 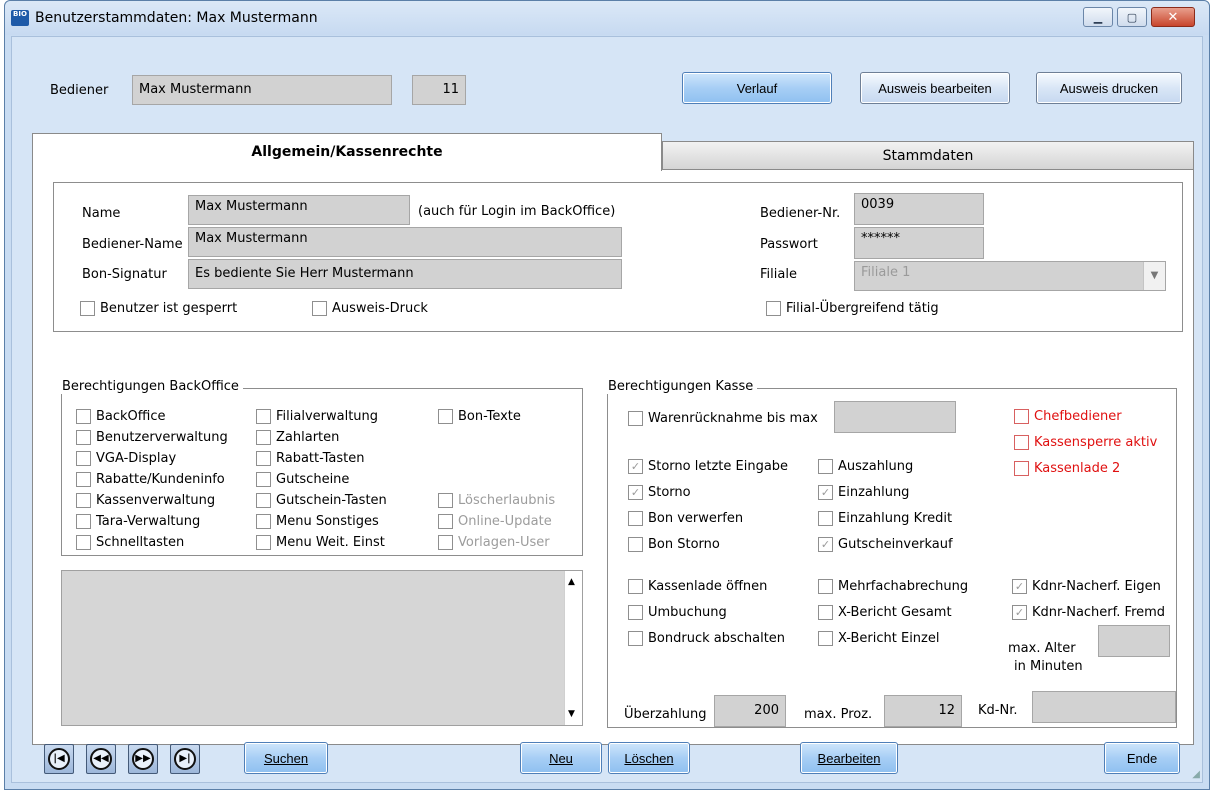 I want to click on einzahlung-checkbox: ✓ Einzahlung, so click(x=863, y=492).